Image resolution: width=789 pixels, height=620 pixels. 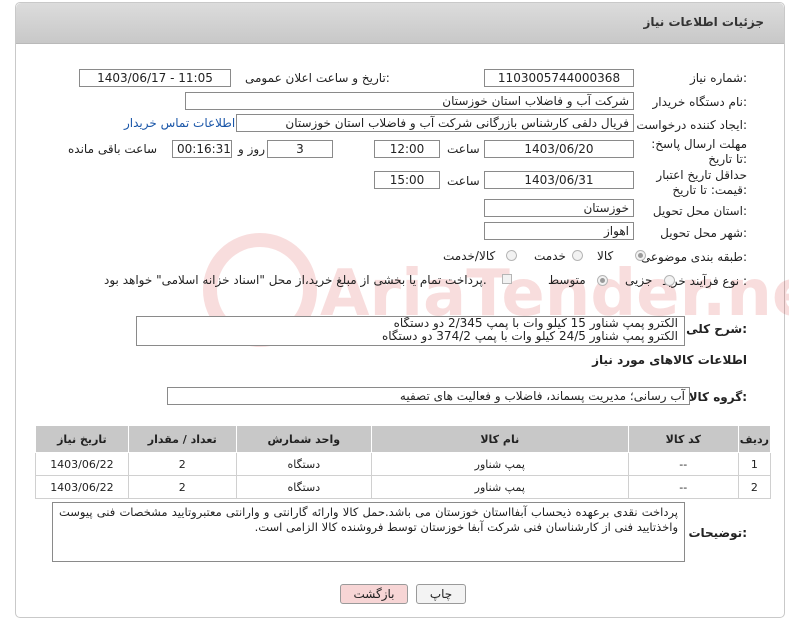 What do you see at coordinates (499, 439) in the screenshot?
I see `col-name: نام کالا` at bounding box center [499, 439].